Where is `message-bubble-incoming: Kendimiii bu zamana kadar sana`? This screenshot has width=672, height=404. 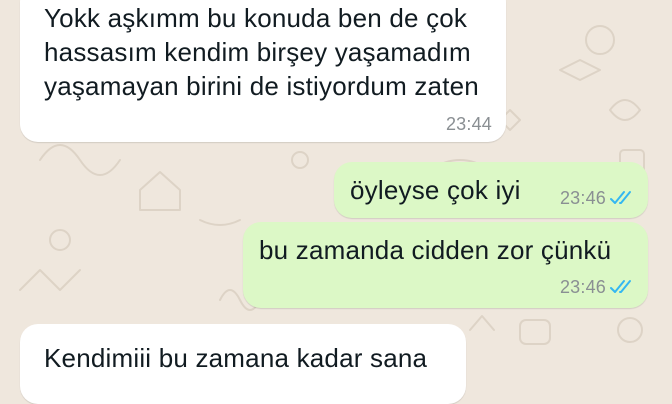 message-bubble-incoming: Kendimiii bu zamana kadar sana is located at coordinates (243, 364).